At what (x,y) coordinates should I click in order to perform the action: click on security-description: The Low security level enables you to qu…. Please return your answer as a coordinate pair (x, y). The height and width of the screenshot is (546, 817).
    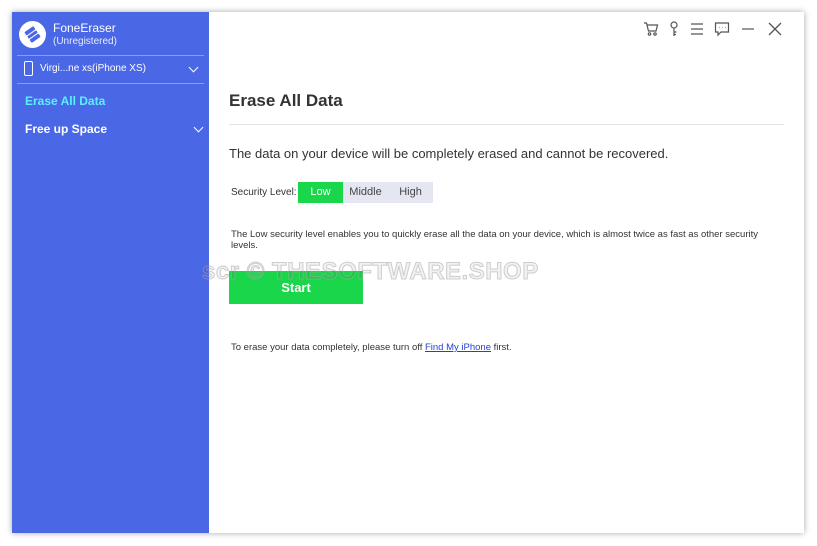
    Looking at the image, I should click on (494, 240).